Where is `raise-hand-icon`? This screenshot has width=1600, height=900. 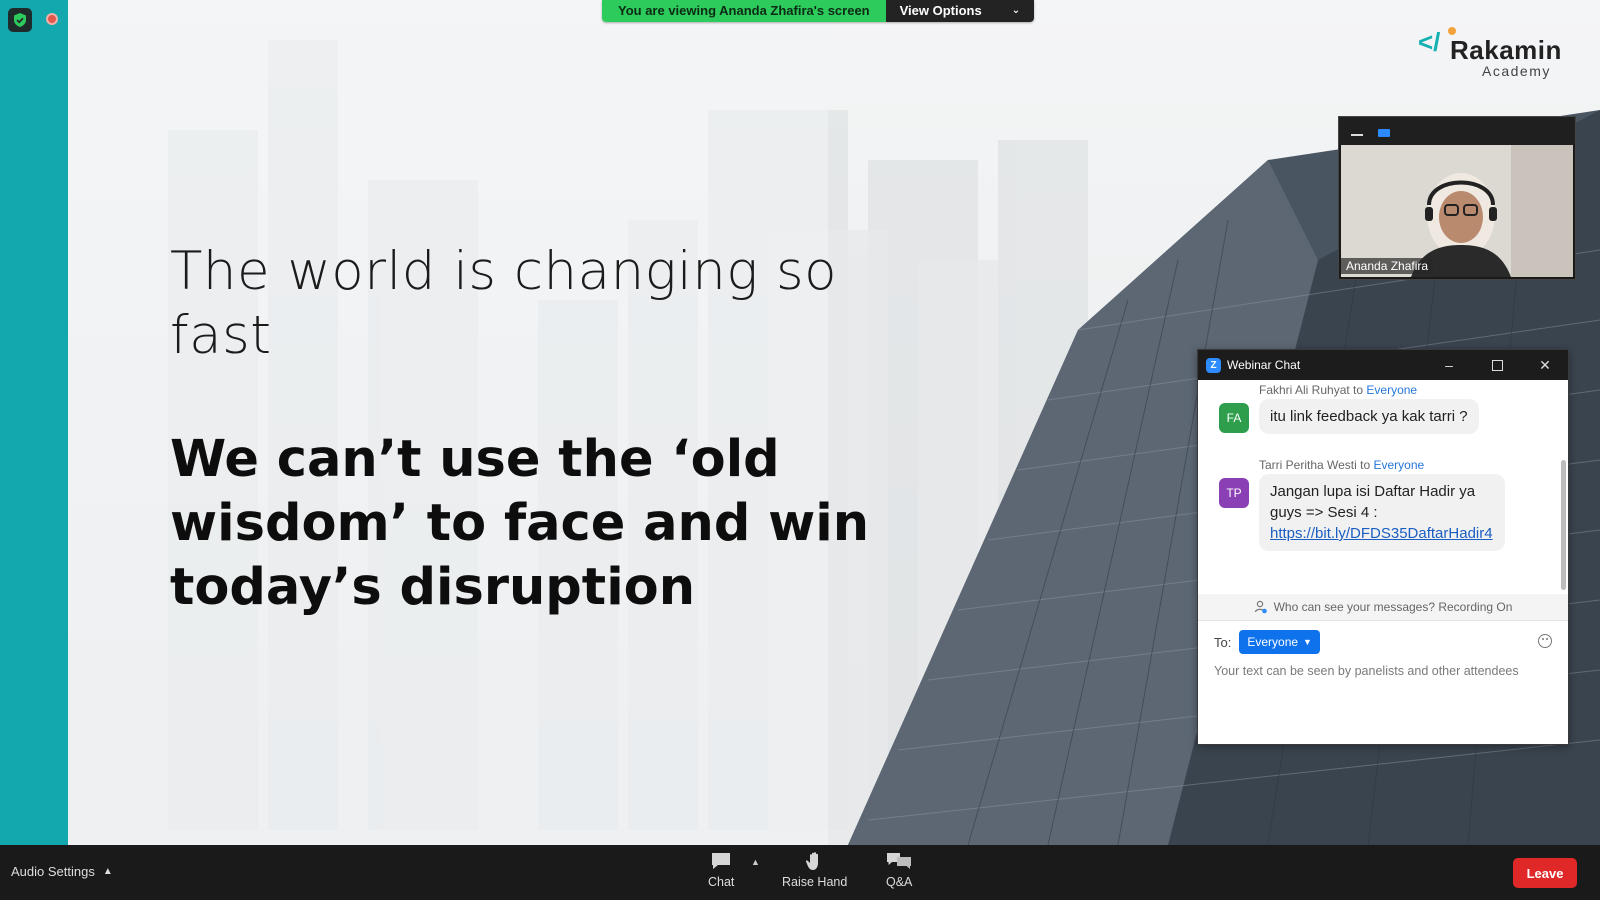 raise-hand-icon is located at coordinates (811, 861).